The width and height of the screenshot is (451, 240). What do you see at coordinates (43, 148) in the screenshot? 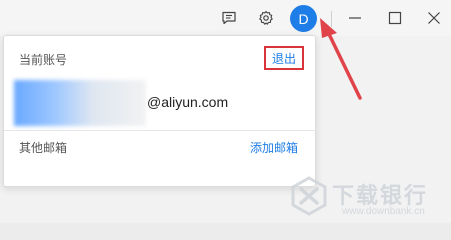
I see `other-mailbox-label: 其他邮箱` at bounding box center [43, 148].